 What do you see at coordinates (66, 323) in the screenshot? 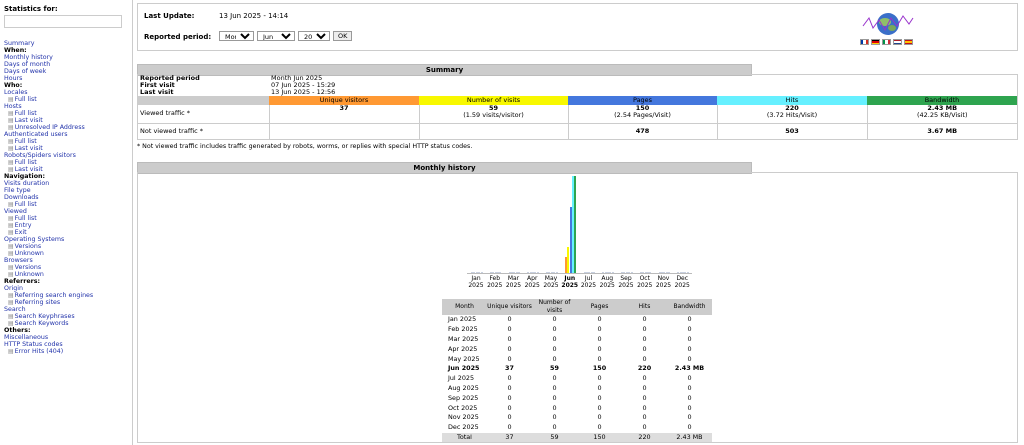
I see `menu-sublink: ▤Search Keywords` at bounding box center [66, 323].